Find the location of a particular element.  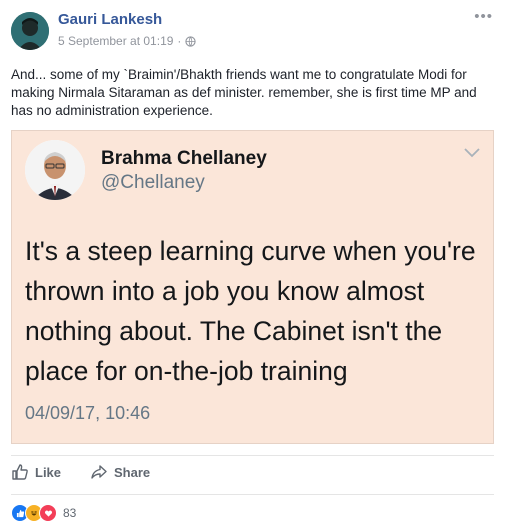

author-avatar-image is located at coordinates (30, 31).